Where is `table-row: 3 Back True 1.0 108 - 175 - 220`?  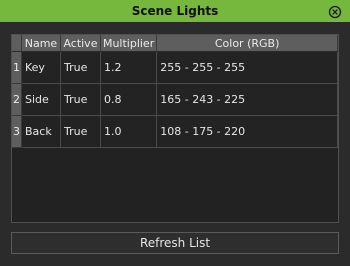
table-row: 3 Back True 1.0 108 - 175 - 220 is located at coordinates (175, 131).